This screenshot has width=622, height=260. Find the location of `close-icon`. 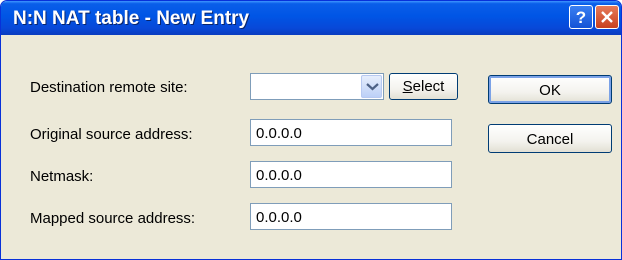

close-icon is located at coordinates (607, 17).